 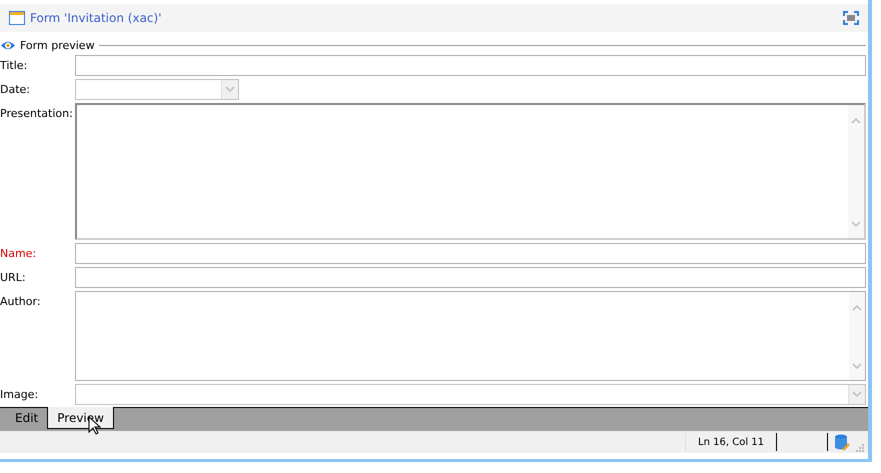 What do you see at coordinates (96, 18) in the screenshot?
I see `window-title: Form 'Invitation (xac)'` at bounding box center [96, 18].